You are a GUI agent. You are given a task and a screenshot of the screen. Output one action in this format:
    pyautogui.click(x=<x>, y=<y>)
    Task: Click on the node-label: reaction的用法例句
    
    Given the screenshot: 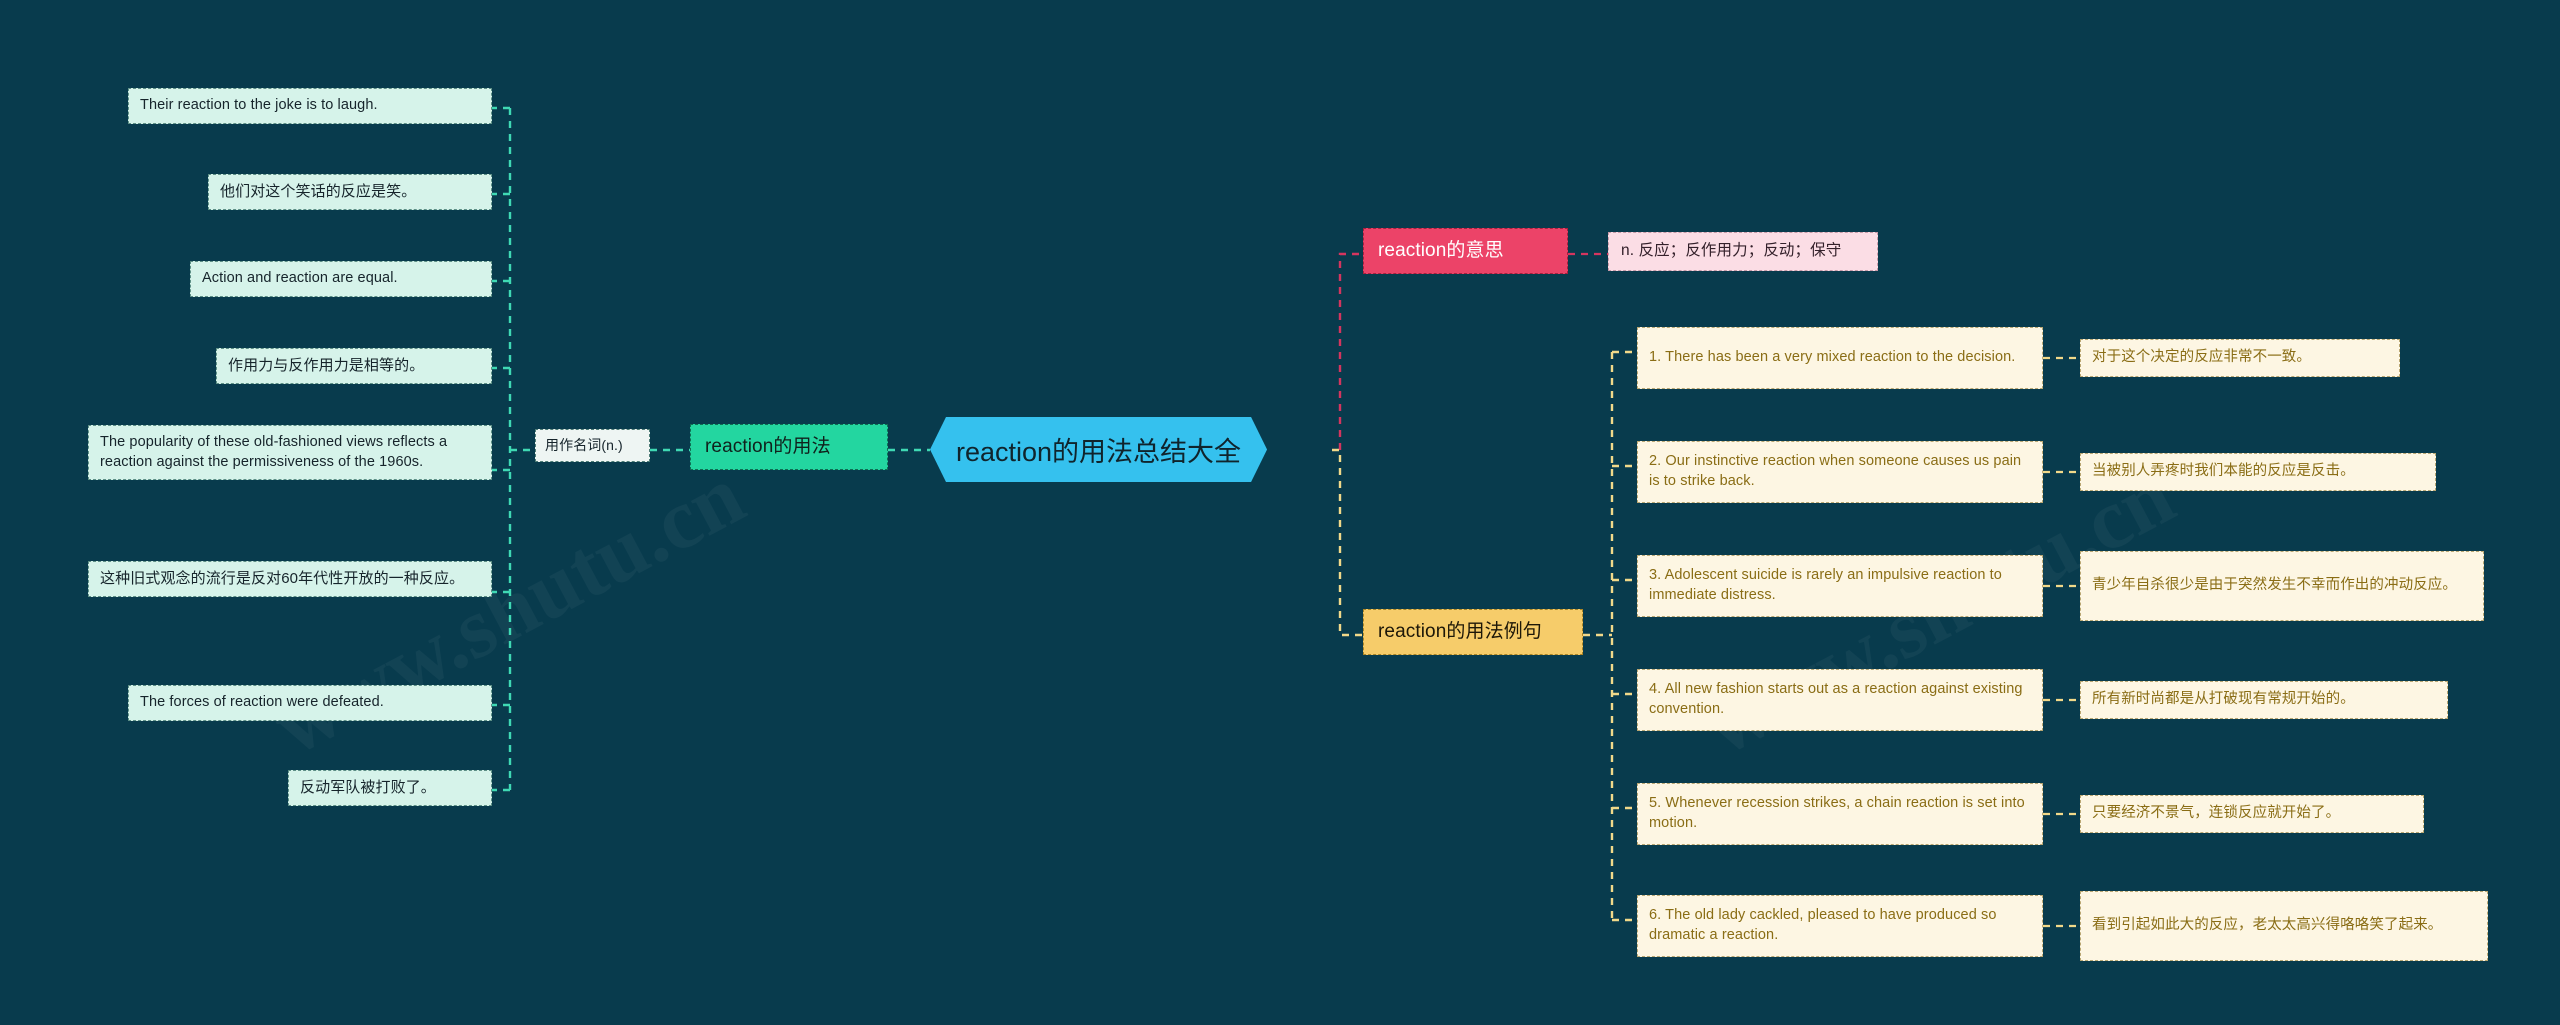 What is the action you would take?
    pyautogui.click(x=1460, y=631)
    